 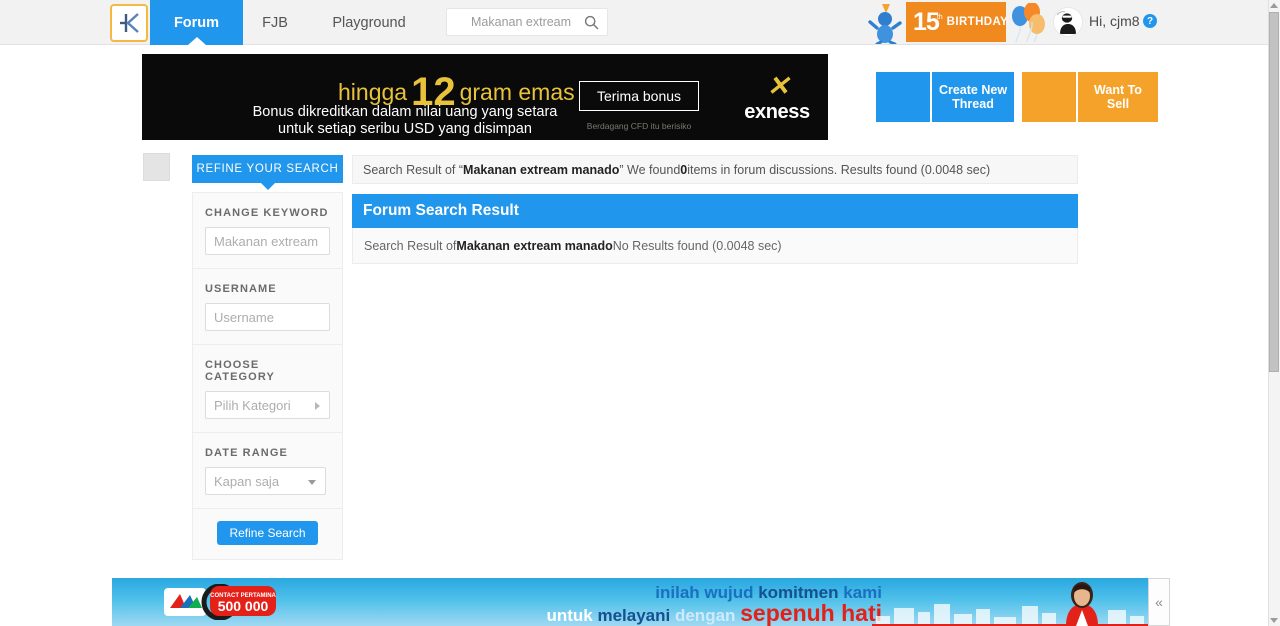 I want to click on mascot-glyph, so click(x=885, y=25).